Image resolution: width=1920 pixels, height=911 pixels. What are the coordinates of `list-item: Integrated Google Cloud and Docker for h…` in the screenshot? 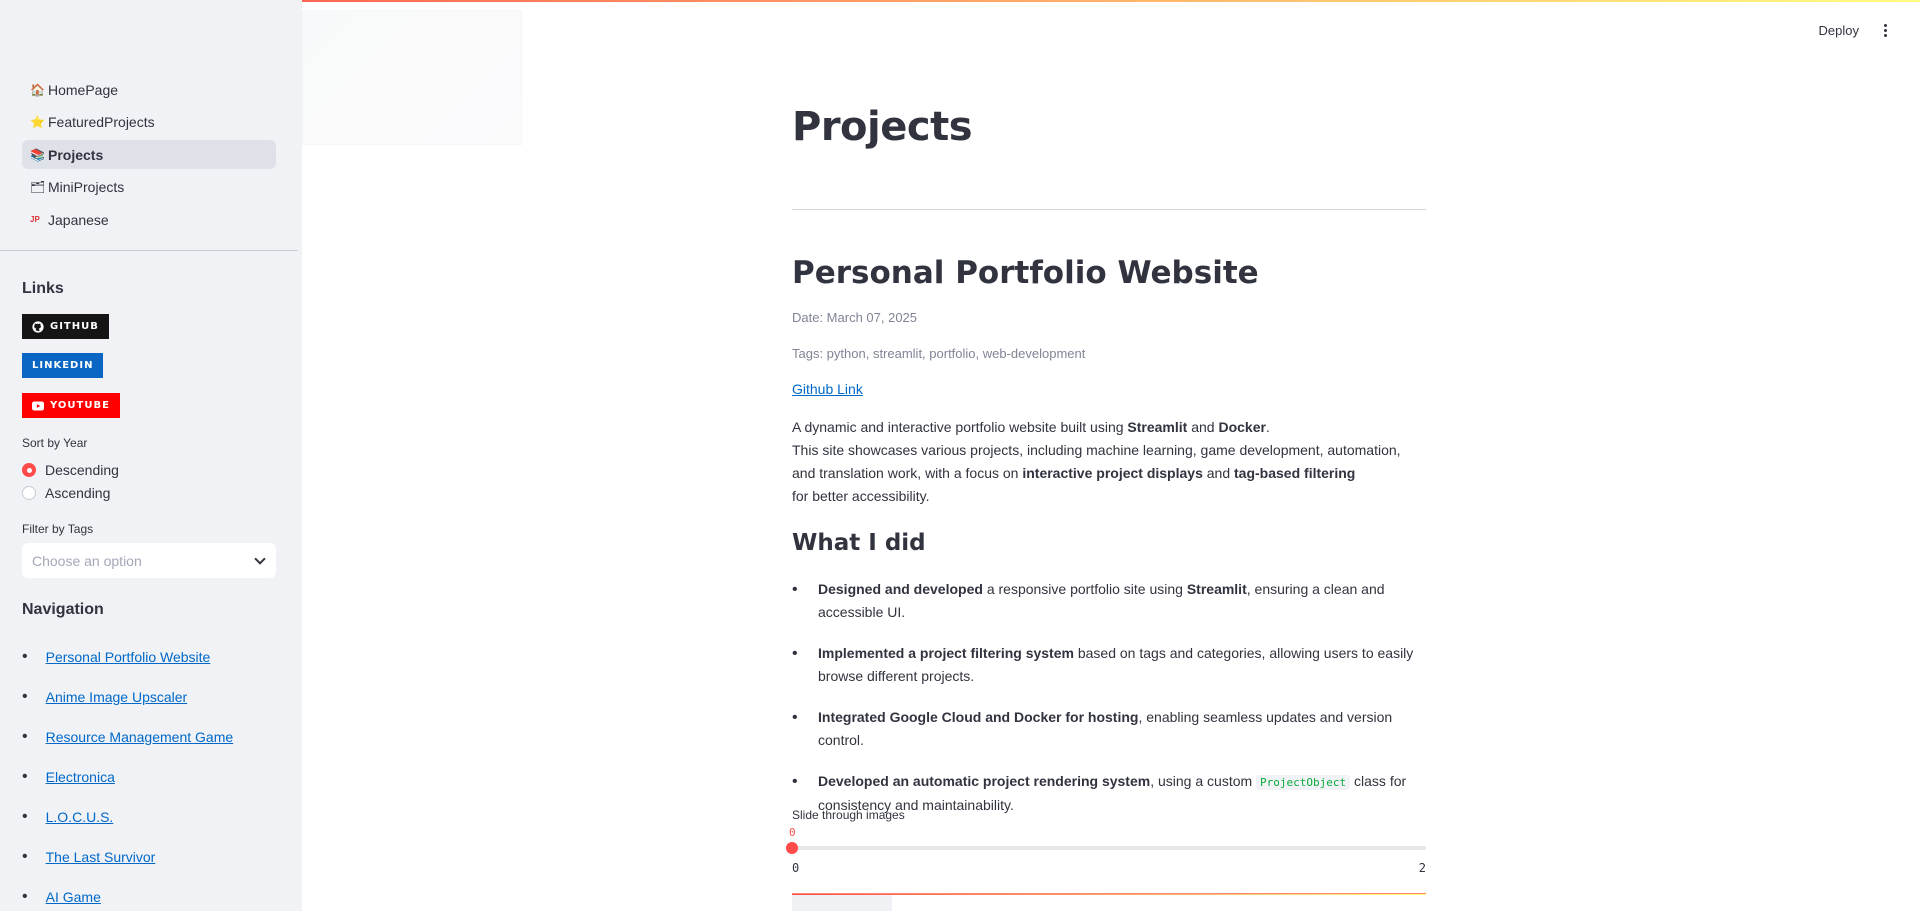 It's located at (1109, 729).